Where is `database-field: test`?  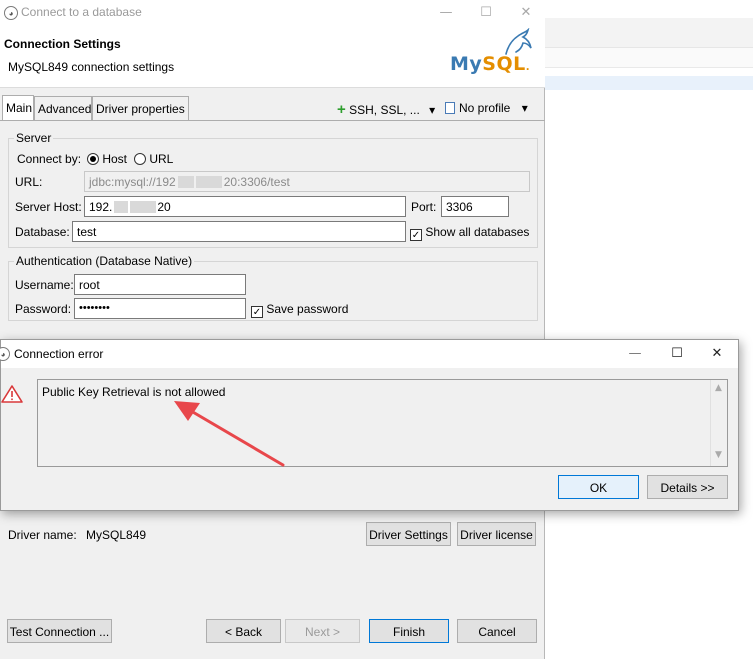 database-field: test is located at coordinates (239, 231).